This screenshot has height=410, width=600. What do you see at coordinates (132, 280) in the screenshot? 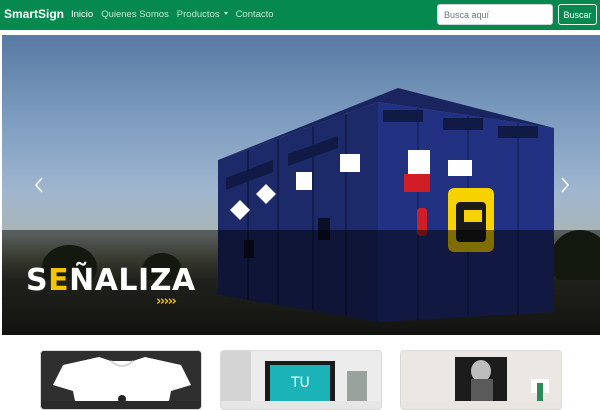
I see `slide-title-rest: ÑALIZA` at bounding box center [132, 280].